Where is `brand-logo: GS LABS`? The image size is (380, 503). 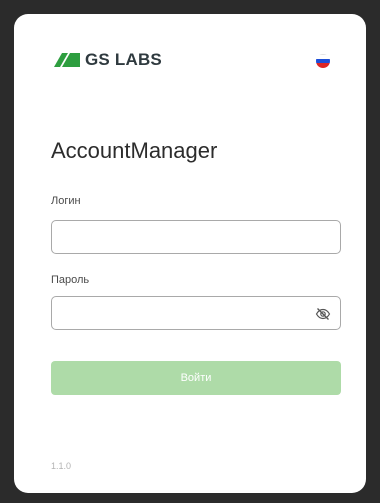
brand-logo: GS LABS is located at coordinates (108, 60).